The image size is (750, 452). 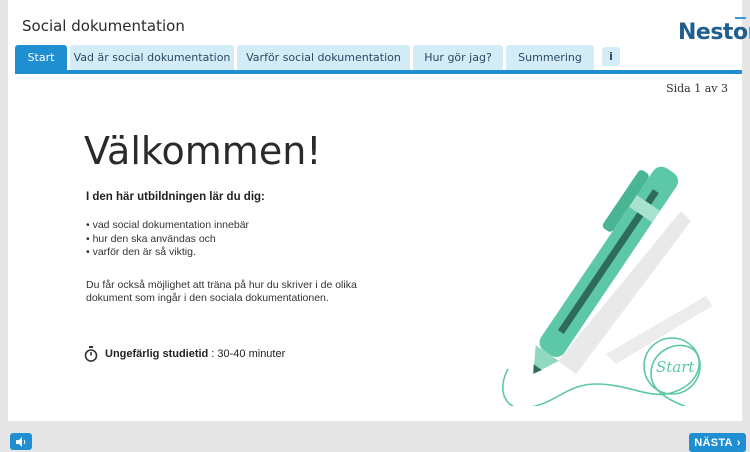 I want to click on page-counter: Sida 1 av 3, so click(x=697, y=88).